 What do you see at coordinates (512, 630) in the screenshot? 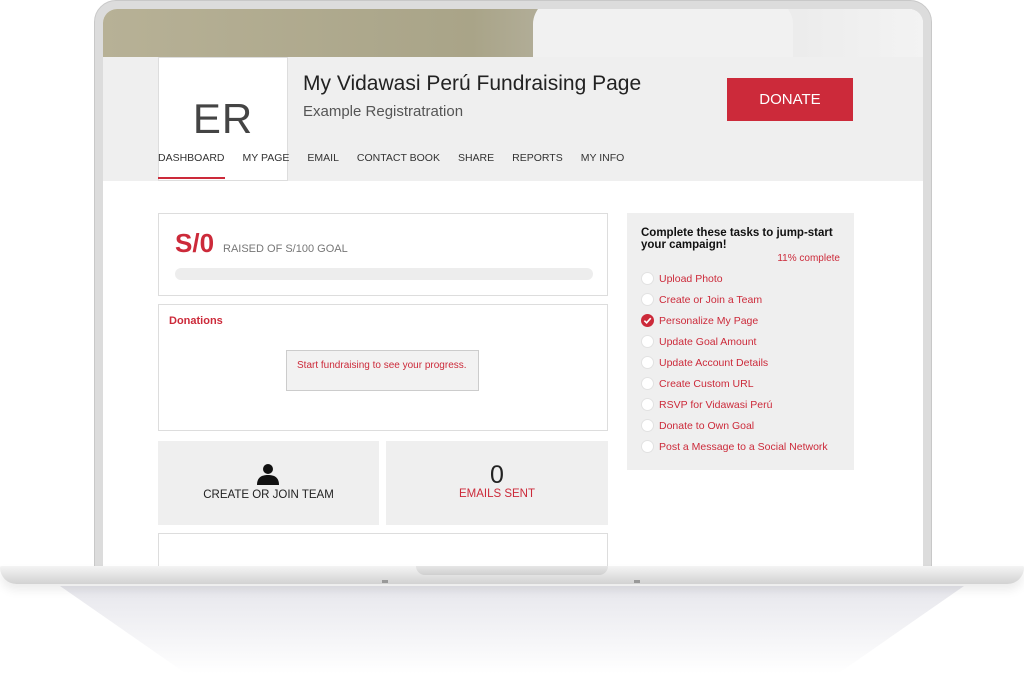
I see `laptop-shadow` at bounding box center [512, 630].